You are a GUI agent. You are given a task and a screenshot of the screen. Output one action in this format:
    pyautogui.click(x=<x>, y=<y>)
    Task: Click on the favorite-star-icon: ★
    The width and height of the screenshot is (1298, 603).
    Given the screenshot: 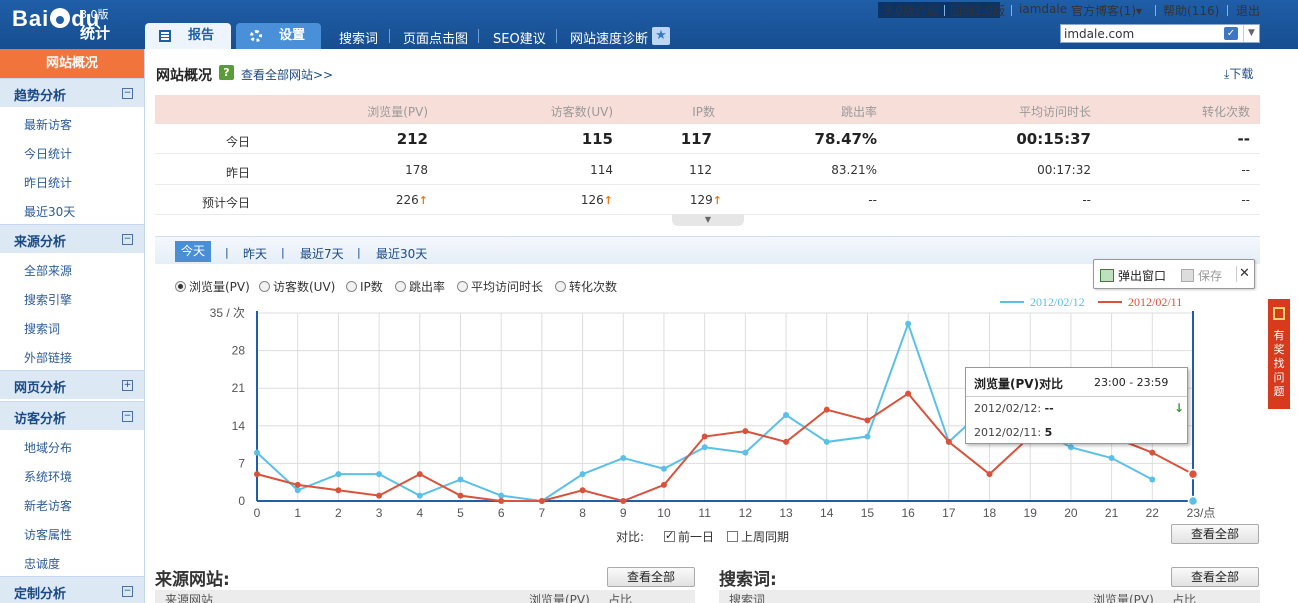 What is the action you would take?
    pyautogui.click(x=661, y=36)
    